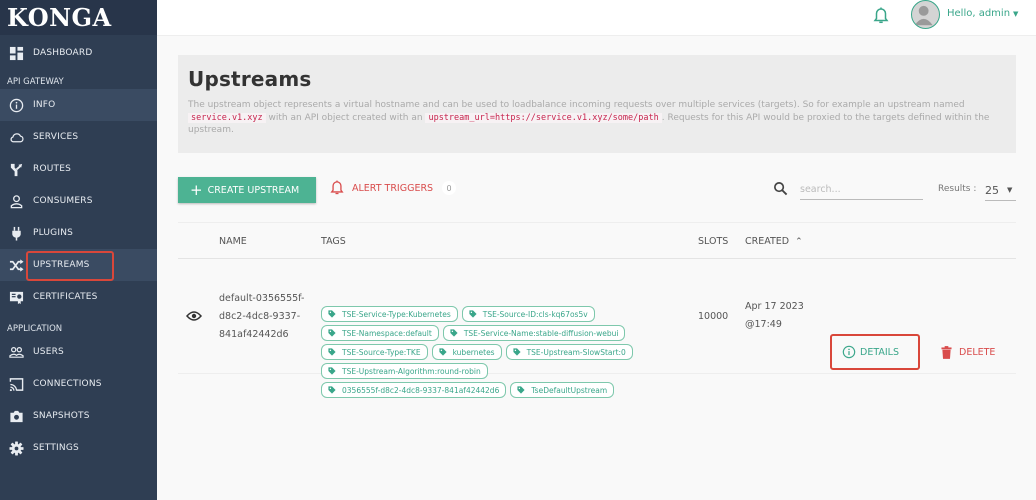 The height and width of the screenshot is (500, 1036). What do you see at coordinates (16, 416) in the screenshot?
I see `camera-icon` at bounding box center [16, 416].